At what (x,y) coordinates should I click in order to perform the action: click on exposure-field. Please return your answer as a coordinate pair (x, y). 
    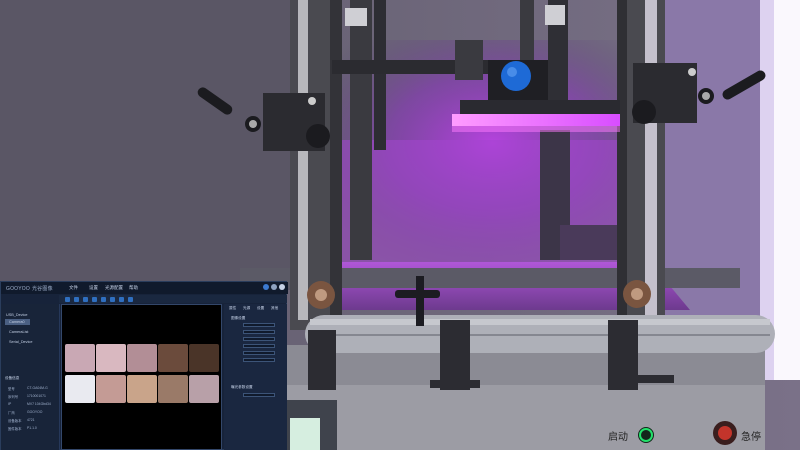
    Looking at the image, I should click on (259, 395).